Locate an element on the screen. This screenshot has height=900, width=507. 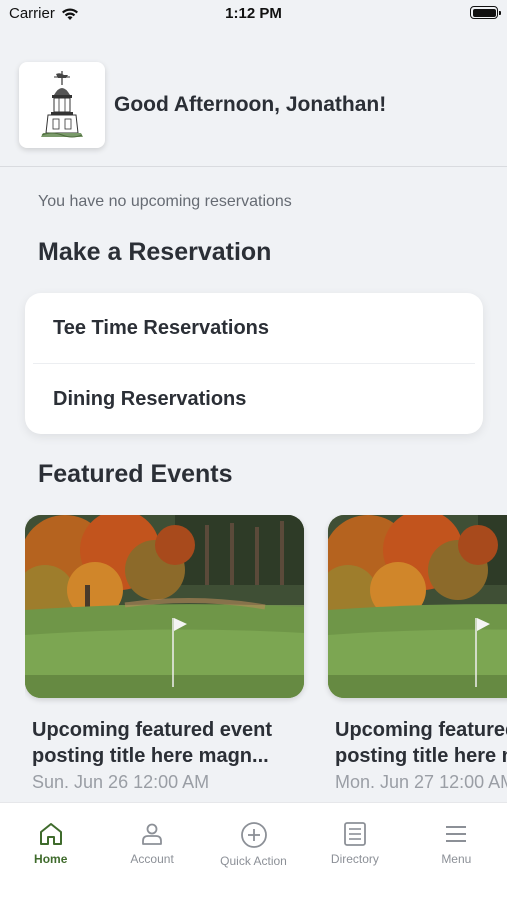
status-right is located at coordinates (485, 12).